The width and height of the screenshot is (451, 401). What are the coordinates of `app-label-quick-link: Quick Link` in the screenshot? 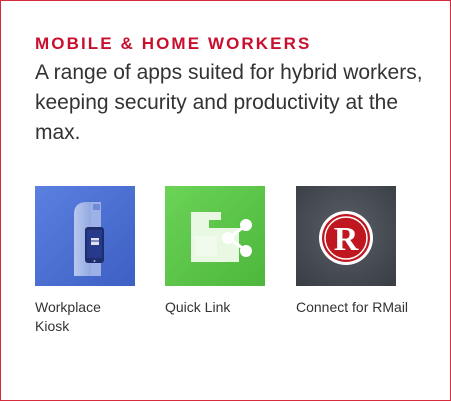 It's located at (215, 307).